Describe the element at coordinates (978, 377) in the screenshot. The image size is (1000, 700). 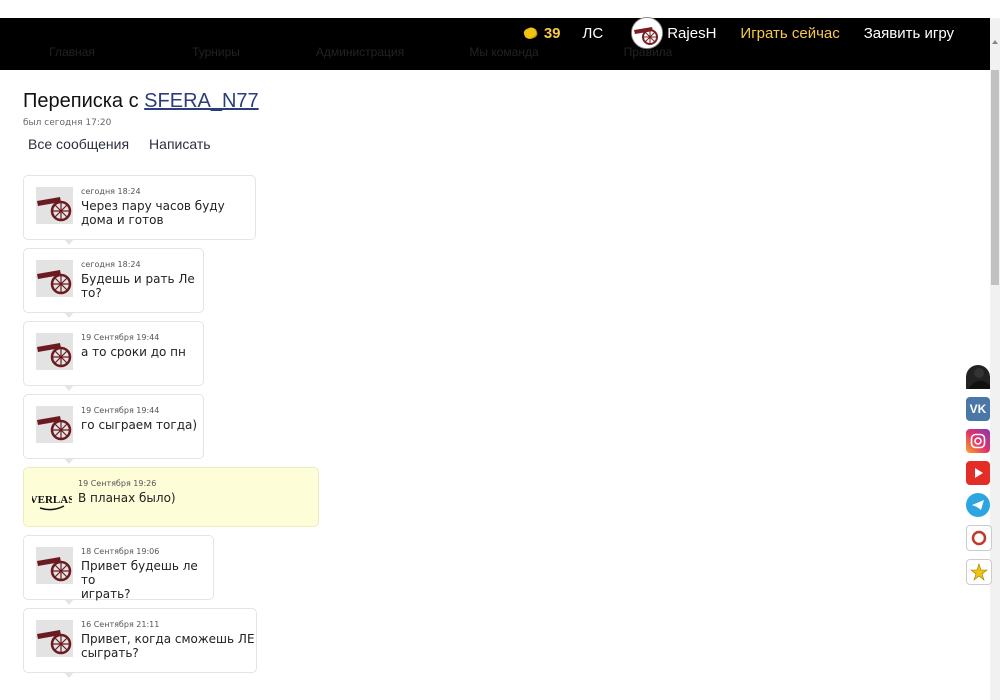
I see `person-icon` at that location.